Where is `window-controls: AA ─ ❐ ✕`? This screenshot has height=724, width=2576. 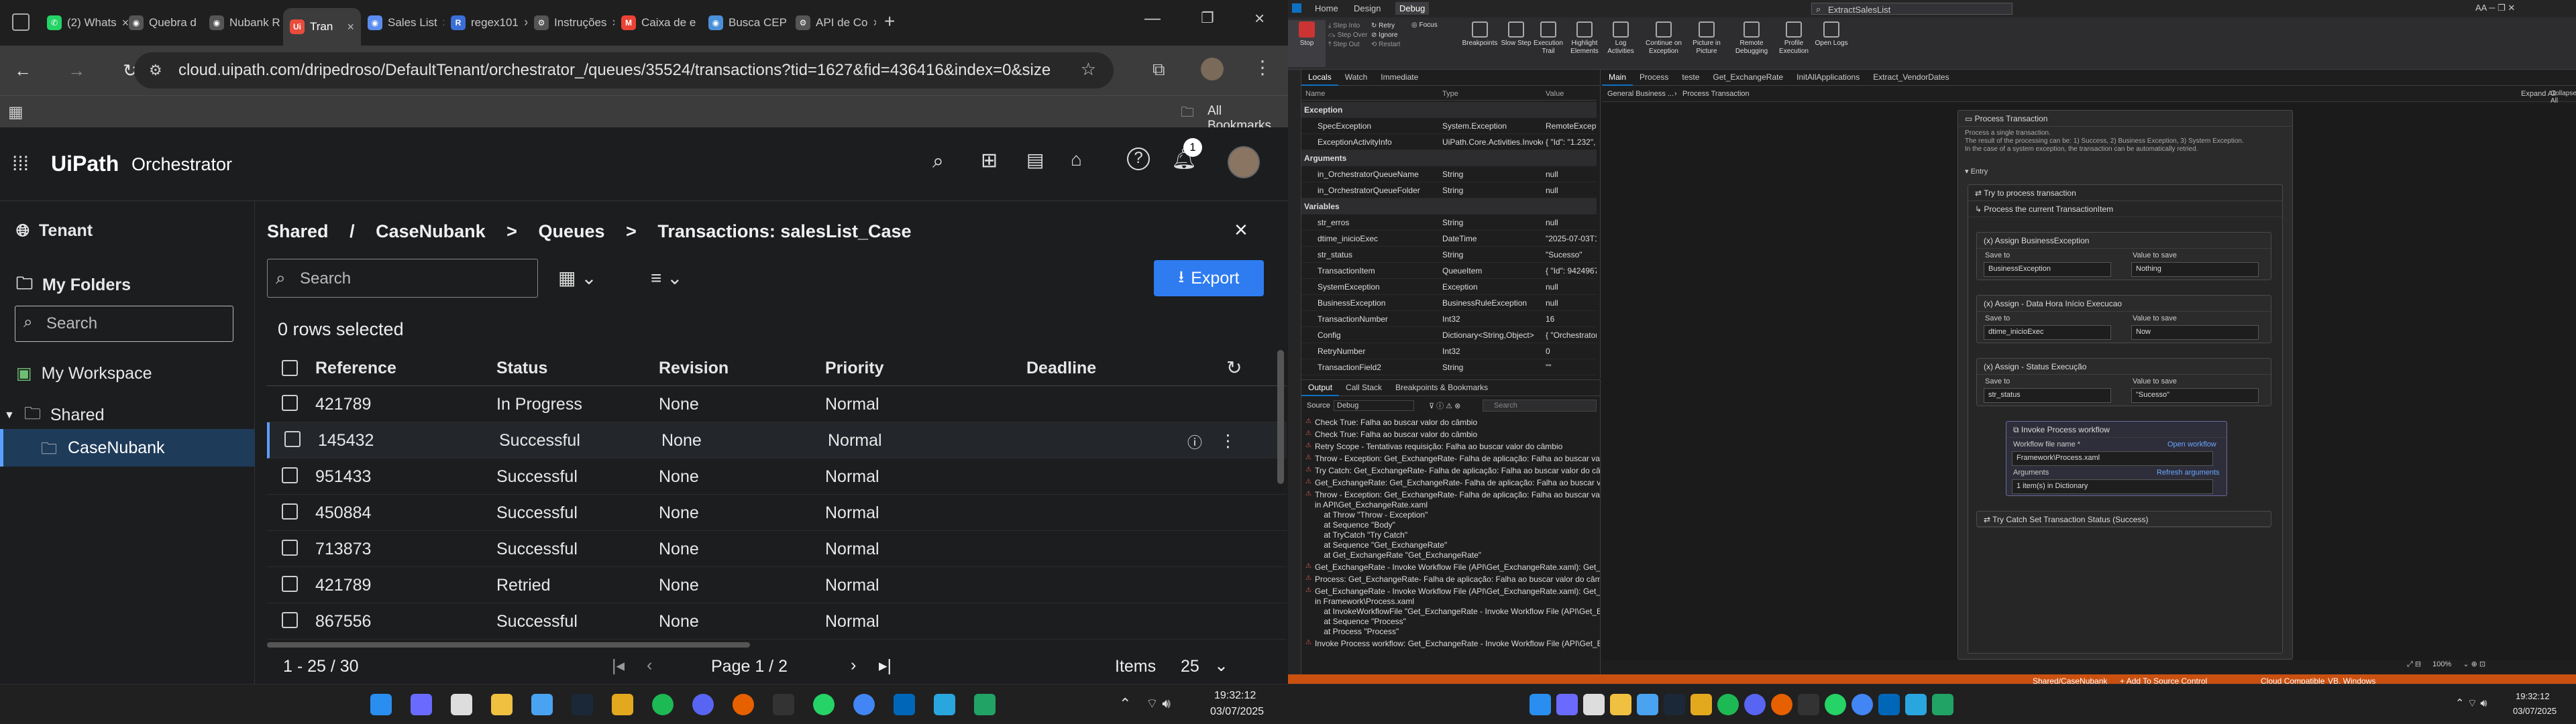 window-controls: AA ─ ❐ ✕ is located at coordinates (2495, 8).